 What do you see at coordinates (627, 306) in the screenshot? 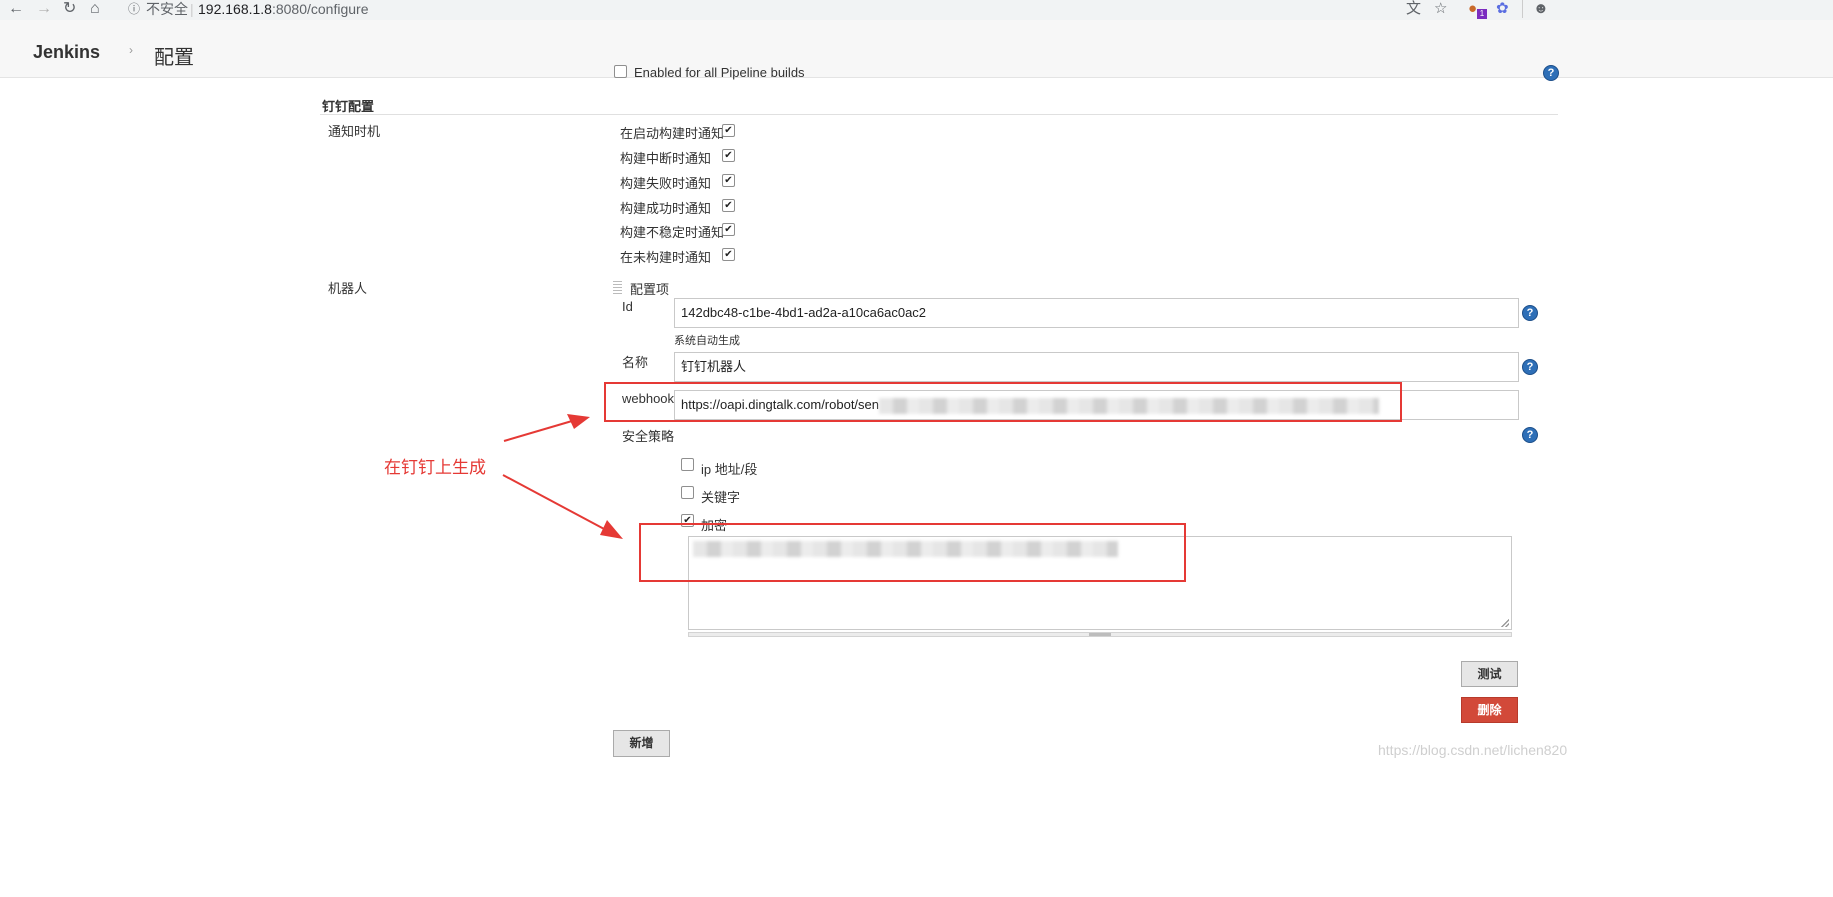
I see `id-label: Id` at bounding box center [627, 306].